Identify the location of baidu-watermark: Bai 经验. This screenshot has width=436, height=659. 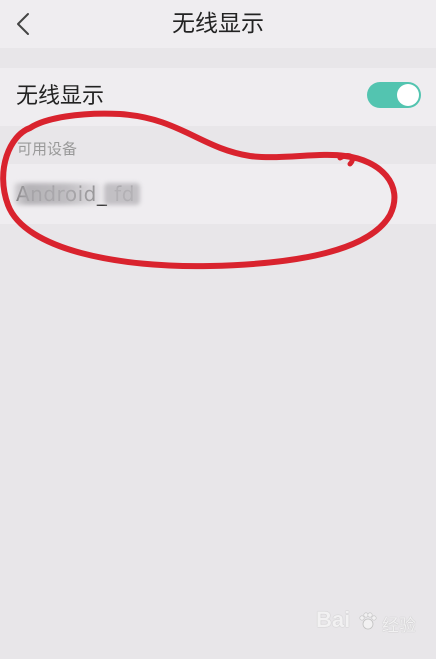
(371, 621).